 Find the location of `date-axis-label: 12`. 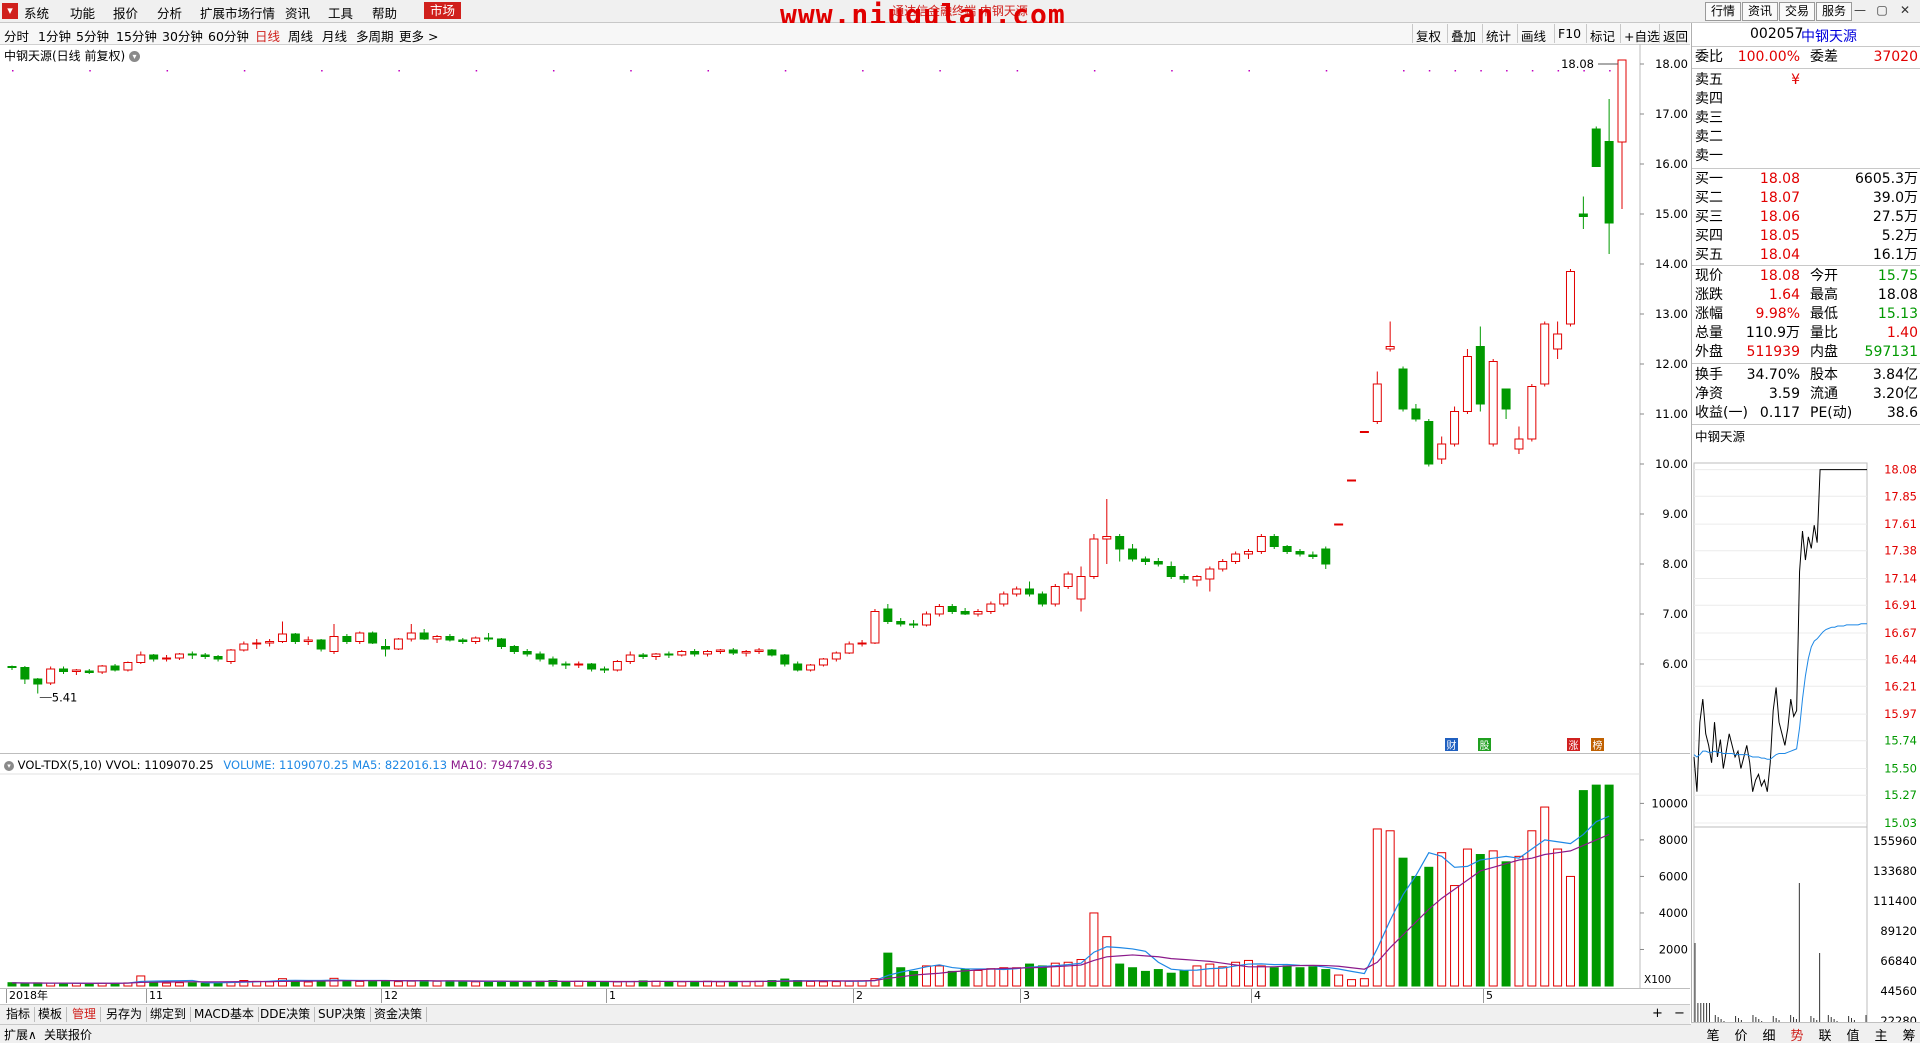

date-axis-label: 12 is located at coordinates (389, 996).